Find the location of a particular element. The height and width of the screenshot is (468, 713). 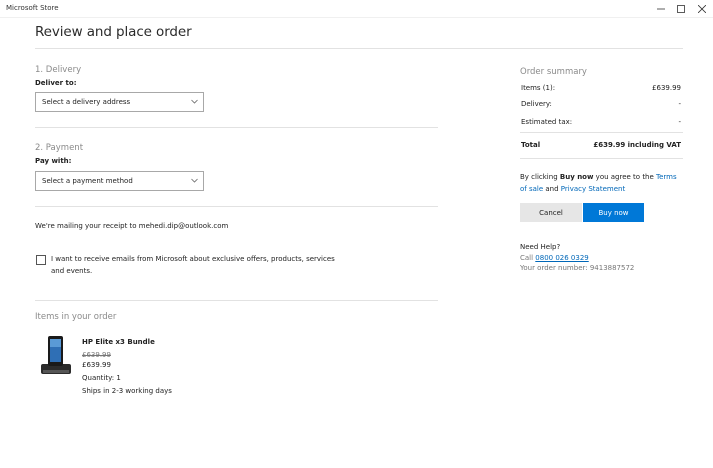

delivery-address-value: Select a delivery address is located at coordinates (86, 102).